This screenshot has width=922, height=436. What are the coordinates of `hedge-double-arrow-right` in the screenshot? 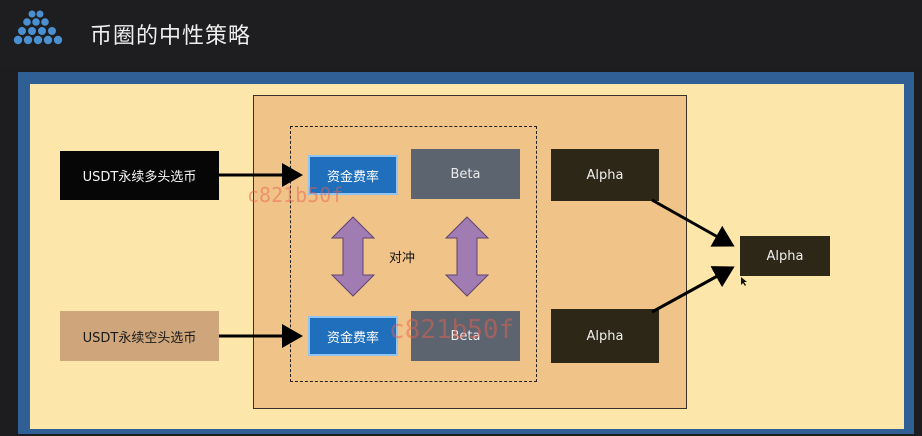 It's located at (467, 256).